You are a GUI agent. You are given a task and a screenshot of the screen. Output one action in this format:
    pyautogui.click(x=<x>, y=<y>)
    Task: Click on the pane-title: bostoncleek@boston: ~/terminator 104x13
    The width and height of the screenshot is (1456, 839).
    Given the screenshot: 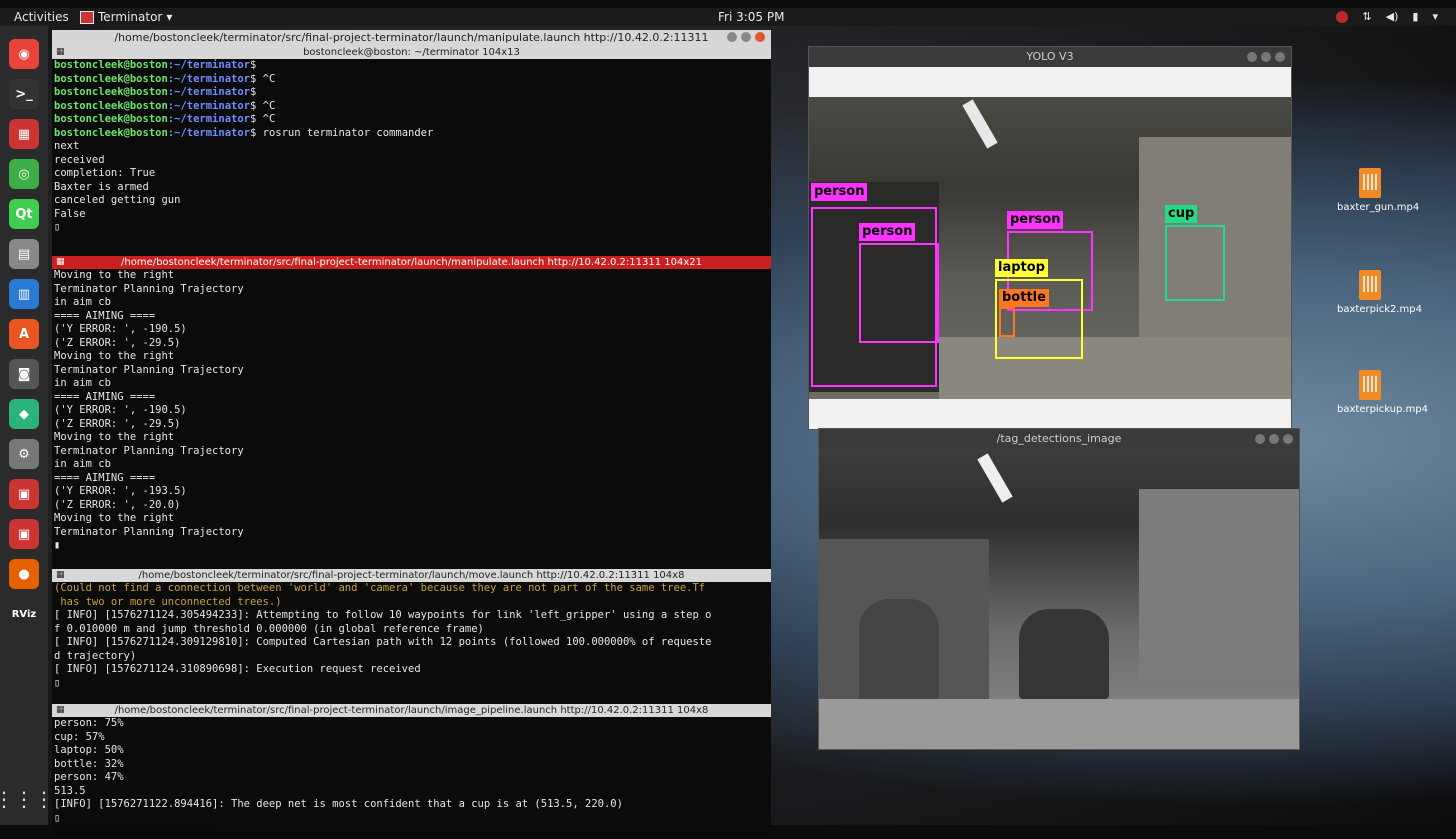 What is the action you would take?
    pyautogui.click(x=411, y=52)
    